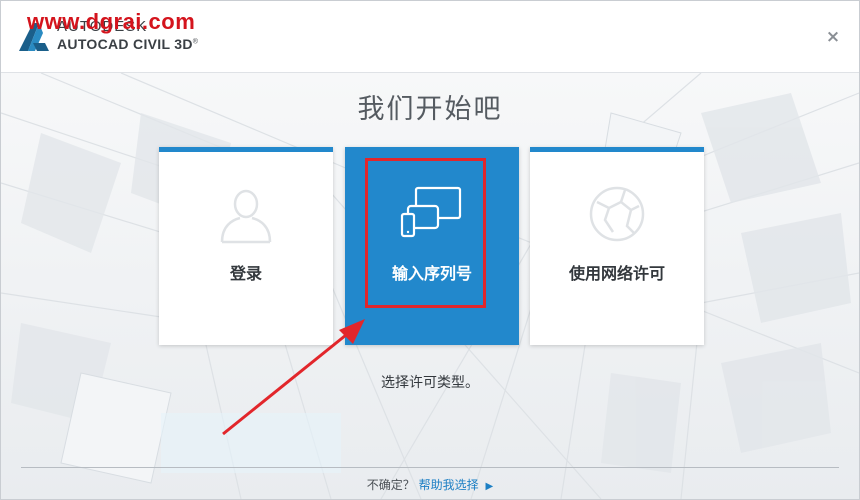 The width and height of the screenshot is (860, 500). What do you see at coordinates (430, 109) in the screenshot?
I see `page-title: 我们开始吧` at bounding box center [430, 109].